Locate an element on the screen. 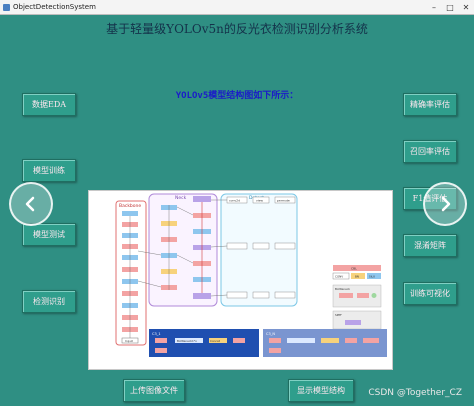 Image resolution: width=474 pixels, height=406 pixels. add-node is located at coordinates (374, 295).